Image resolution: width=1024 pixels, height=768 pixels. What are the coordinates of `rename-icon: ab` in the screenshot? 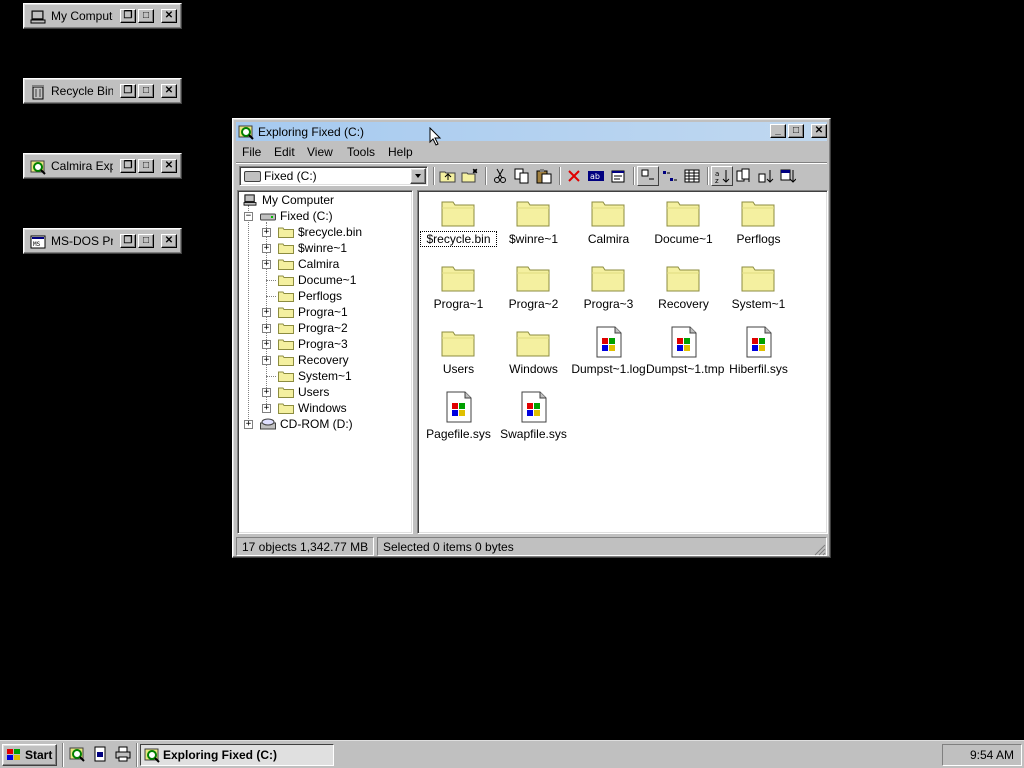 It's located at (596, 176).